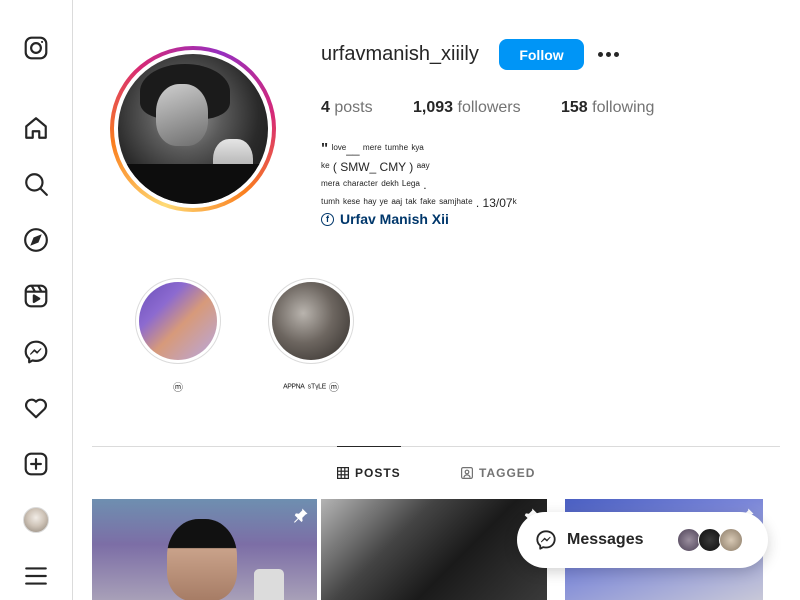 The image size is (800, 600). Describe the element at coordinates (378, 473) in the screenshot. I see `tab-posts-label: POSTS` at that location.